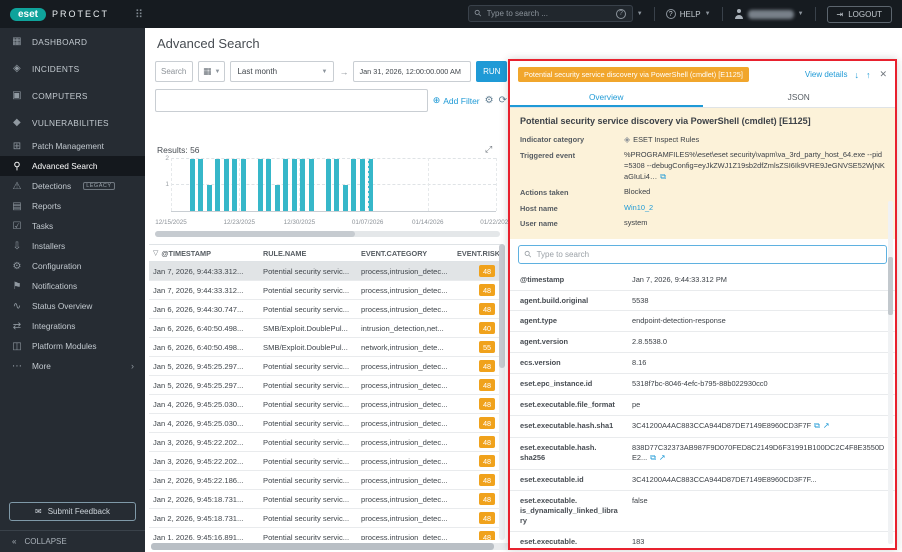  I want to click on global-search-input: ⚲ Type to search ... ?, so click(550, 13).